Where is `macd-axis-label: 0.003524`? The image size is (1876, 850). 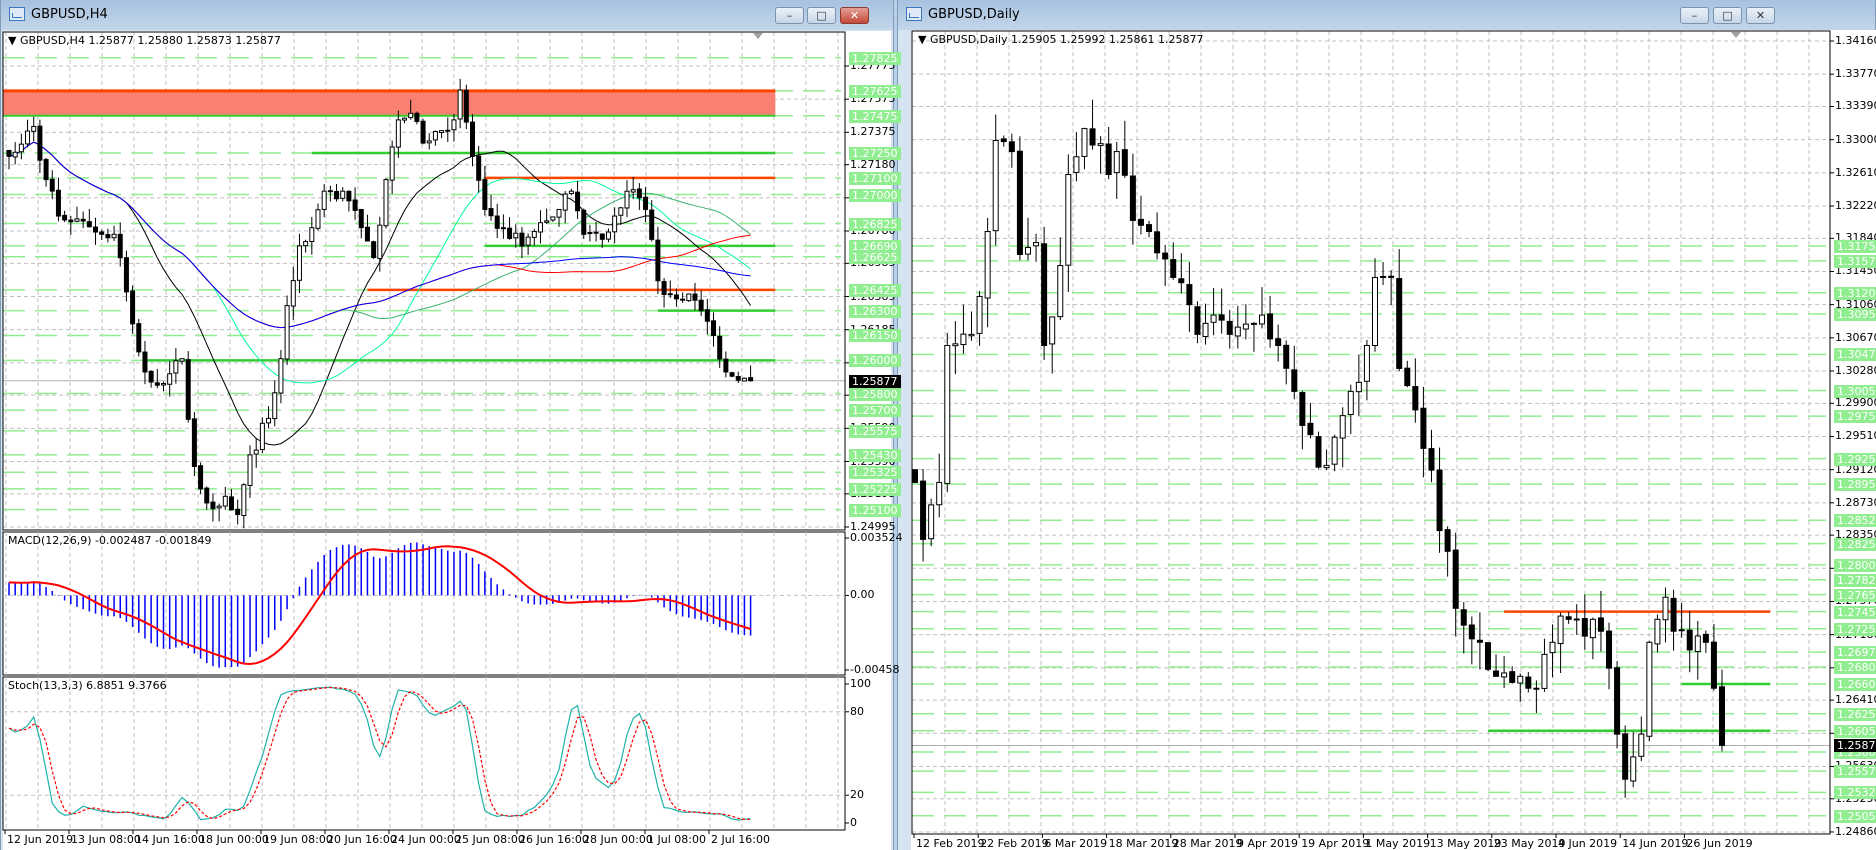 macd-axis-label: 0.003524 is located at coordinates (876, 537).